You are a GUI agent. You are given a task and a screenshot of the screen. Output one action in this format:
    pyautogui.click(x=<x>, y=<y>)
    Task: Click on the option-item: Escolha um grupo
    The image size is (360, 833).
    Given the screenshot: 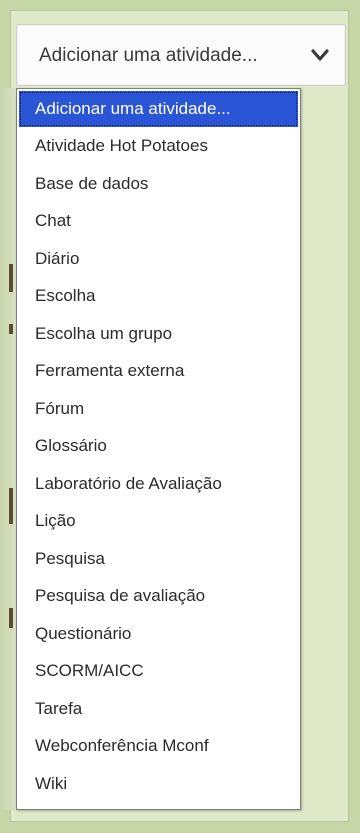 What is the action you would take?
    pyautogui.click(x=158, y=334)
    